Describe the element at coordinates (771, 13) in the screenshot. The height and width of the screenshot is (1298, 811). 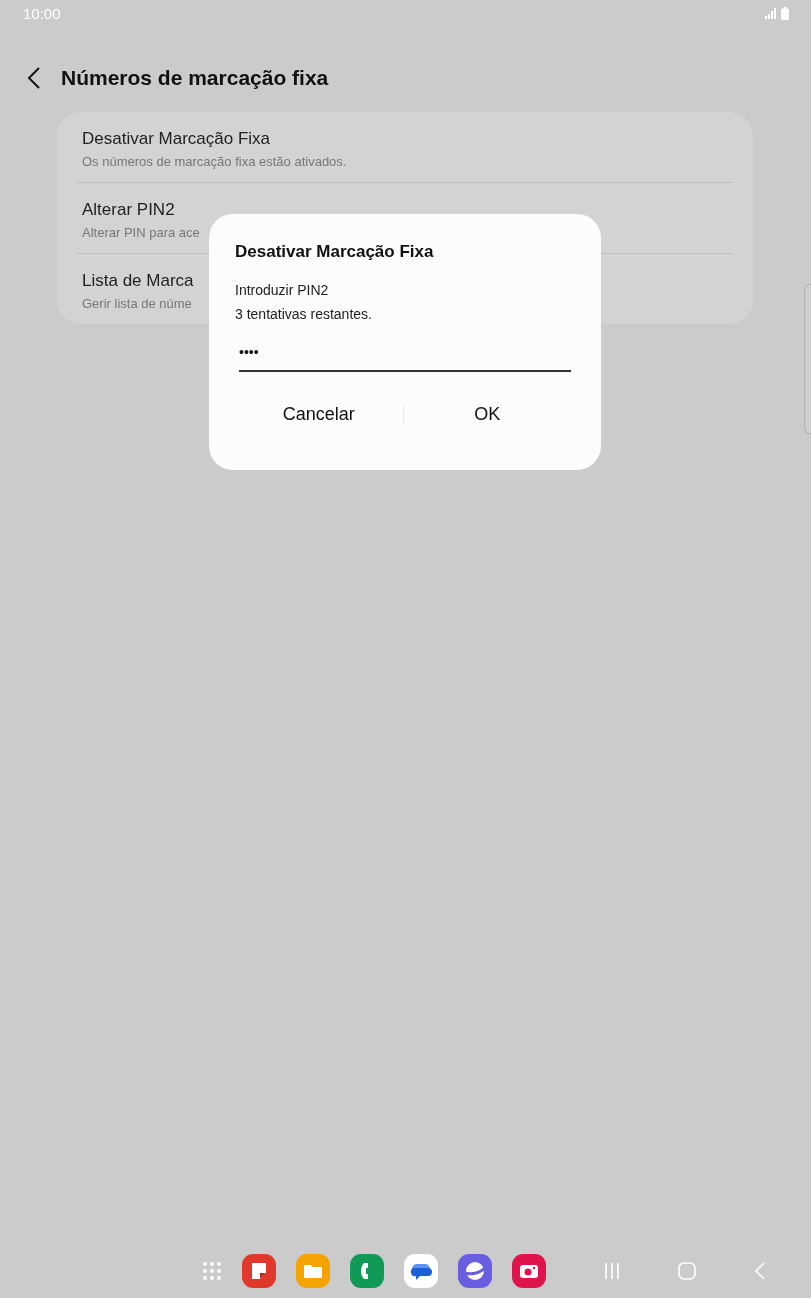
I see `signal-icon` at that location.